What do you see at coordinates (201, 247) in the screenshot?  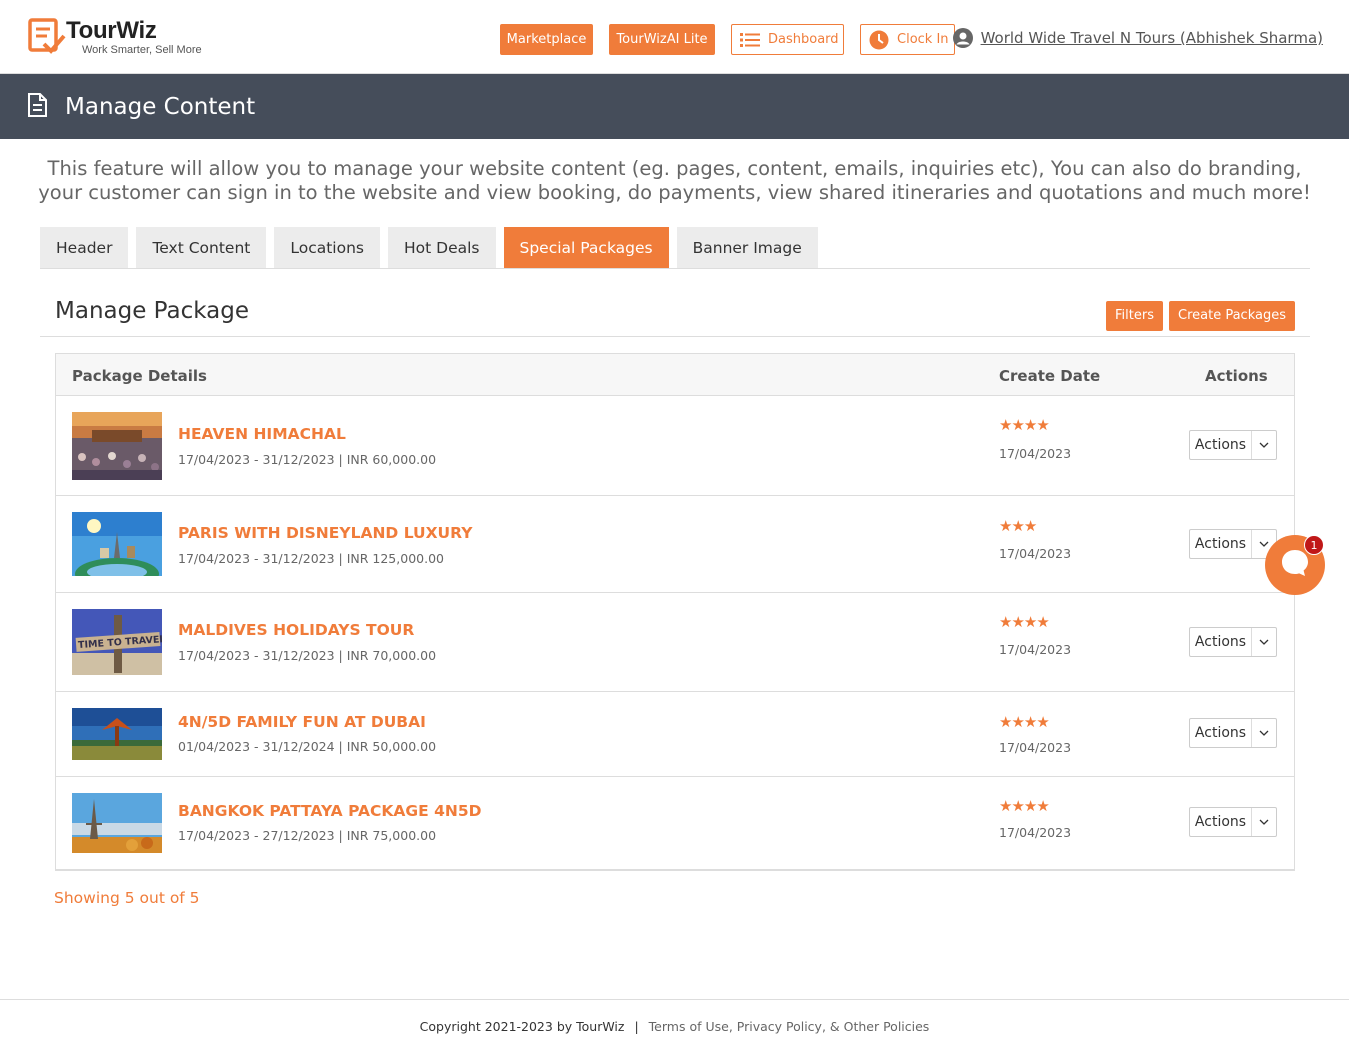 I see `tab-text-content: Text Content` at bounding box center [201, 247].